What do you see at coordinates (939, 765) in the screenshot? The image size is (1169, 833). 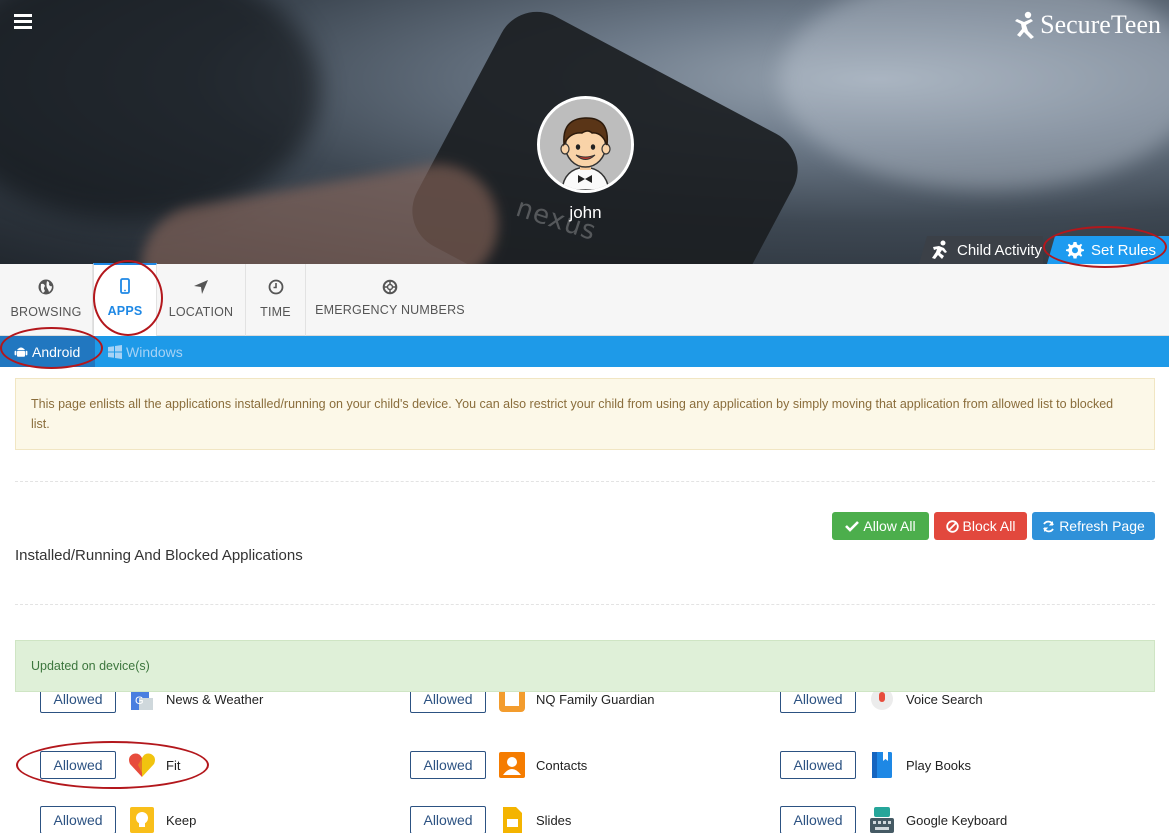 I see `app-name: Play Books` at bounding box center [939, 765].